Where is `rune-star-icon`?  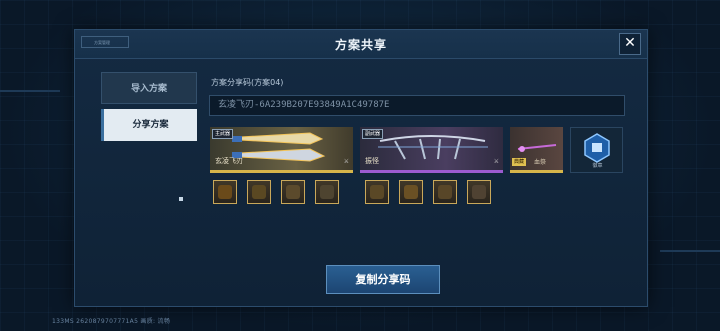 rune-star-icon is located at coordinates (479, 192).